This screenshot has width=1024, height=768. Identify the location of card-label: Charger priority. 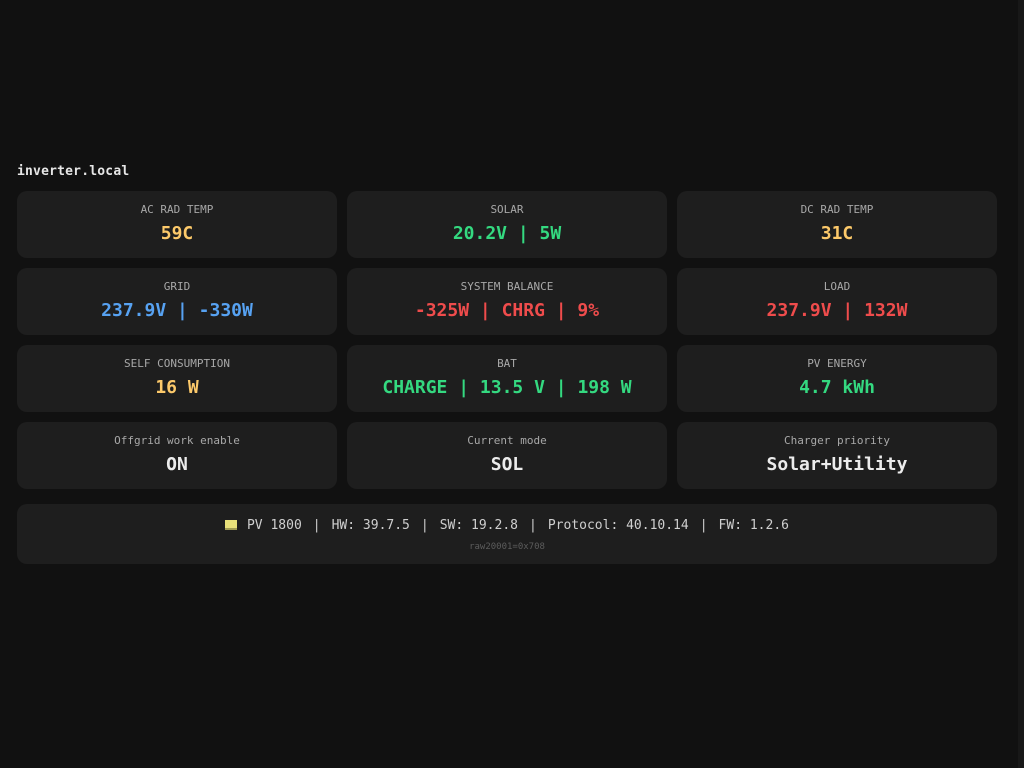
(837, 440).